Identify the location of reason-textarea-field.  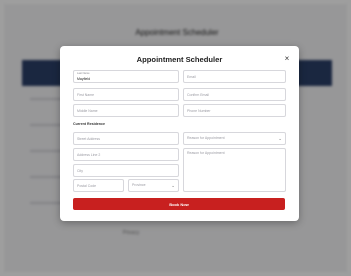
(234, 170).